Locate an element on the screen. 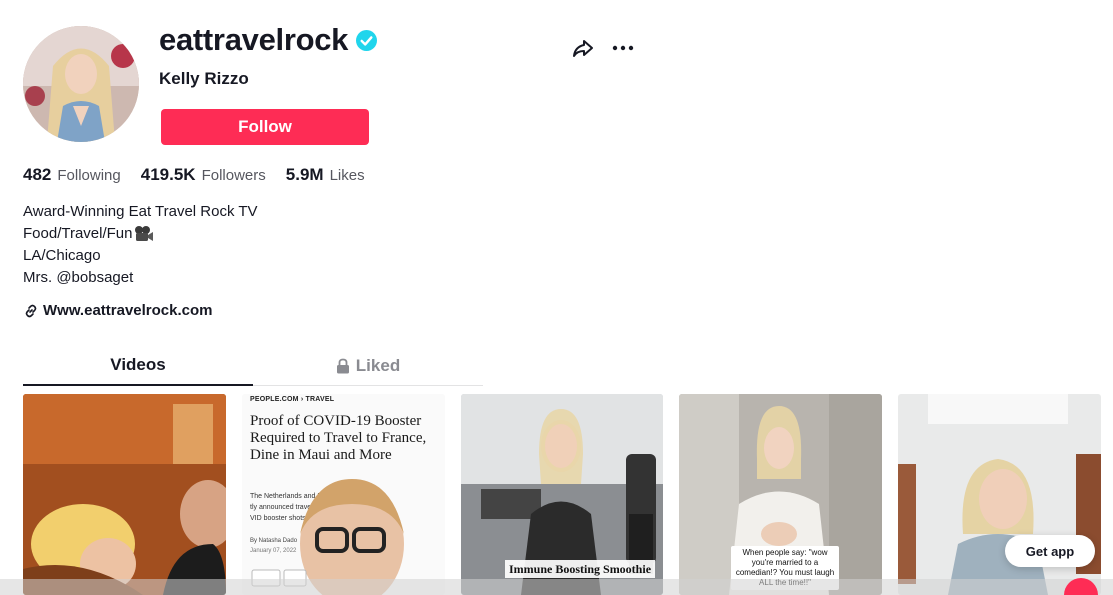  video-caption: Immune Boosting Smoothie is located at coordinates (580, 569).